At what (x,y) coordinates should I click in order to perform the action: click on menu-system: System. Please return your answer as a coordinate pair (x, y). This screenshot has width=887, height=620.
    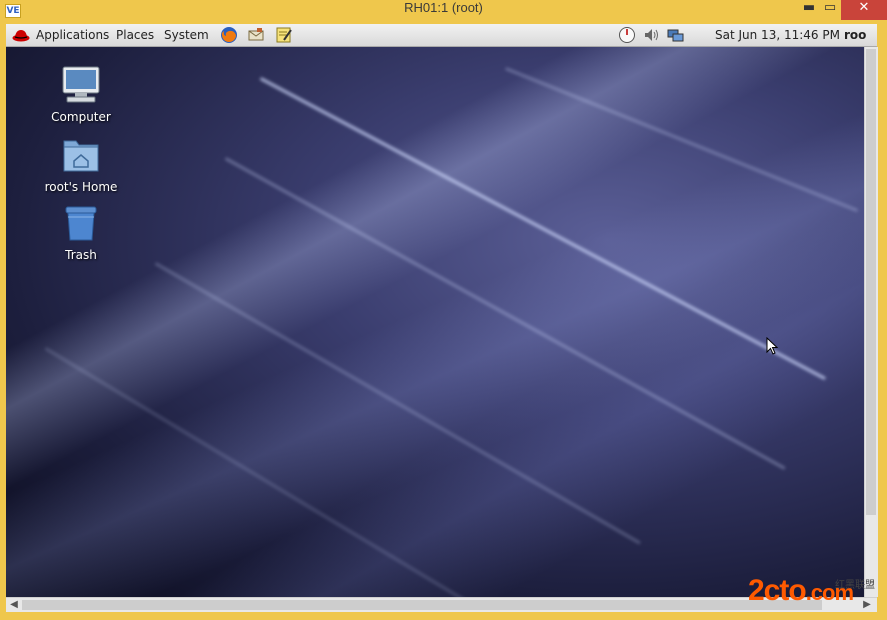
    Looking at the image, I should click on (186, 35).